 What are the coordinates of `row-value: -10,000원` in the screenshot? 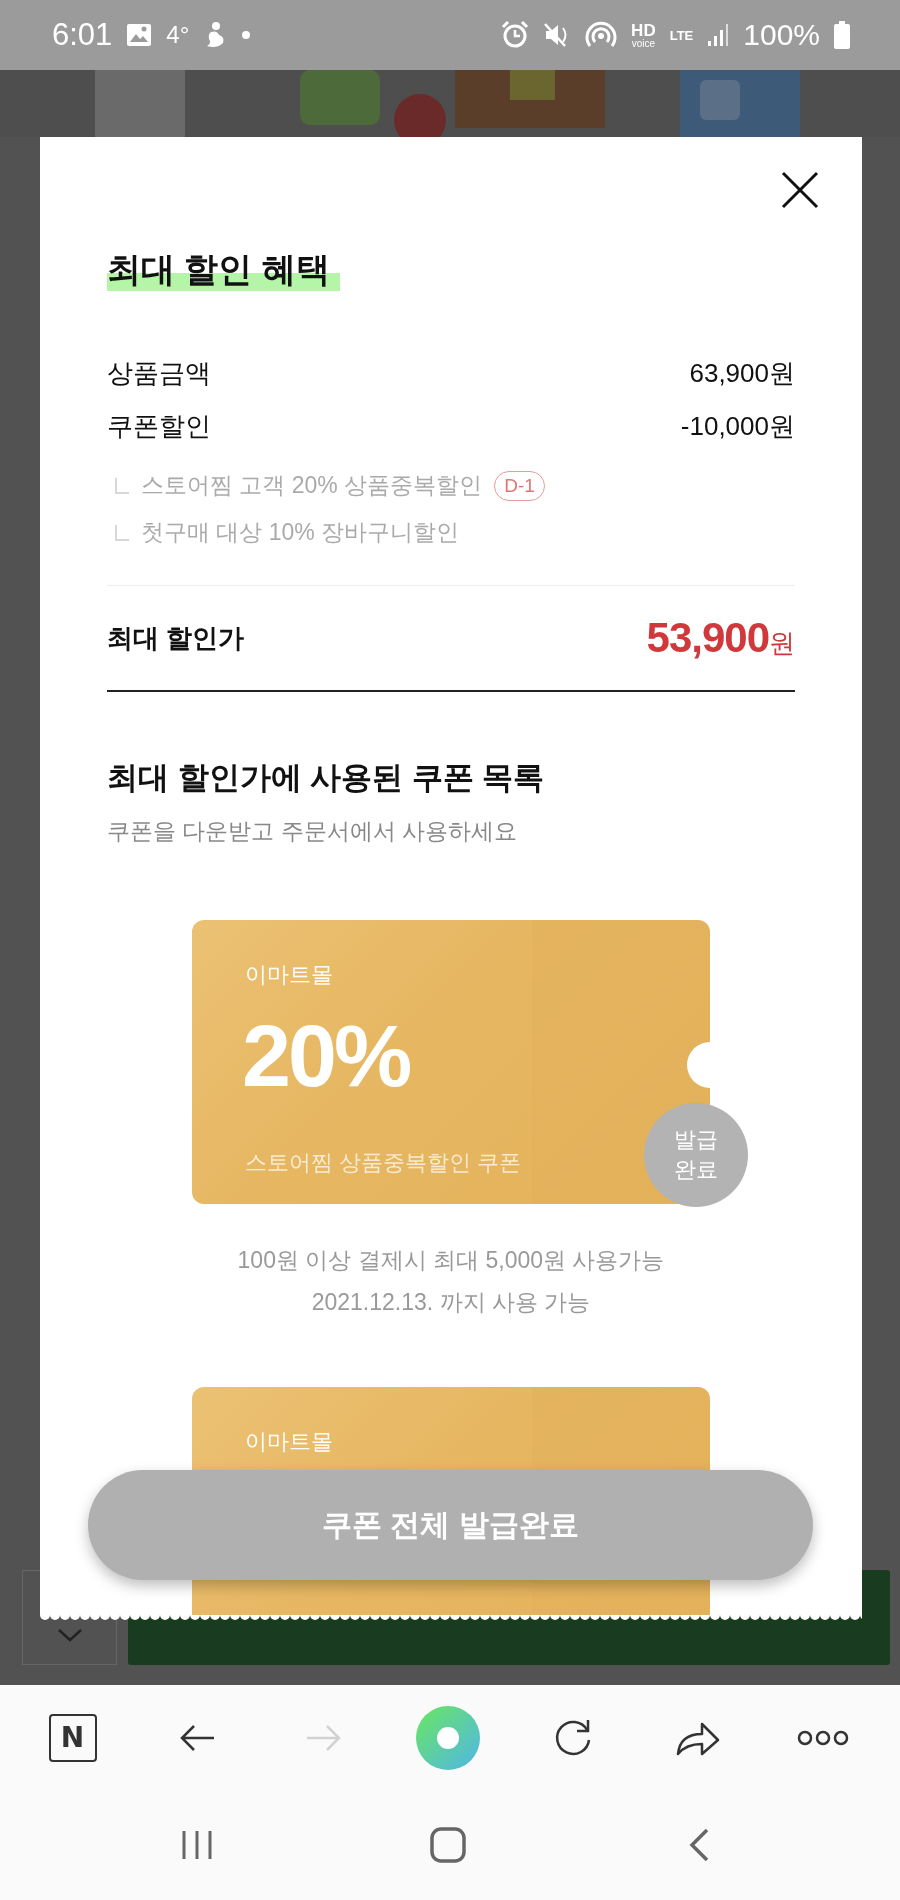 It's located at (737, 426).